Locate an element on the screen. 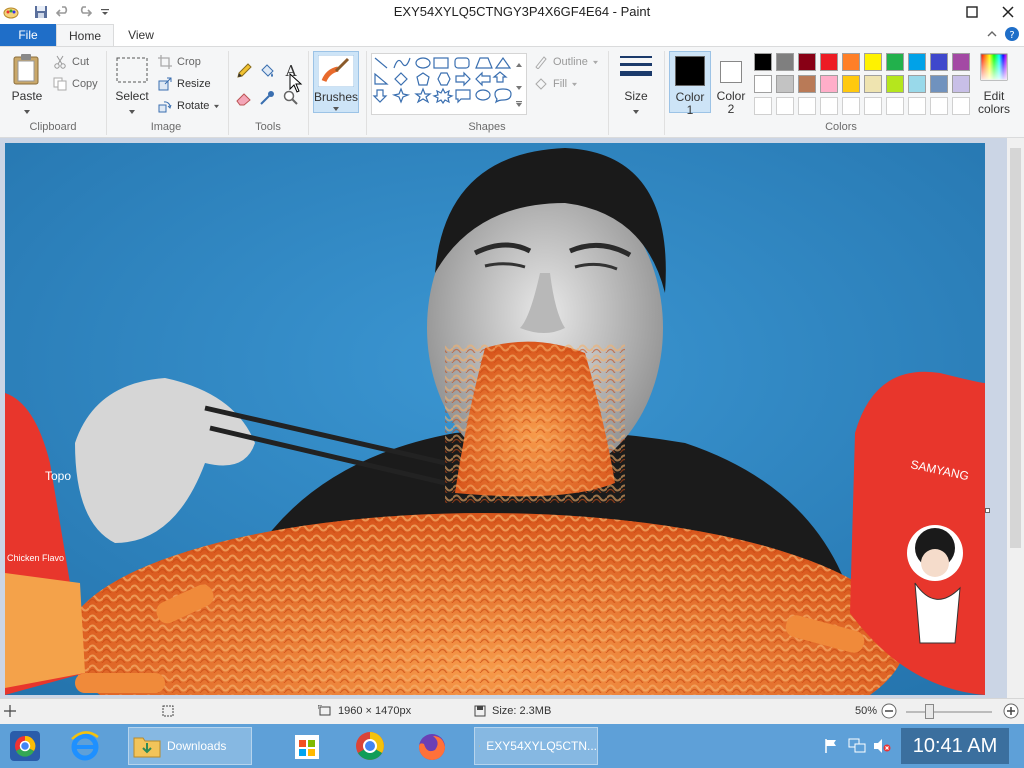 The height and width of the screenshot is (768, 1024). paste-button is located at coordinates (26, 70).